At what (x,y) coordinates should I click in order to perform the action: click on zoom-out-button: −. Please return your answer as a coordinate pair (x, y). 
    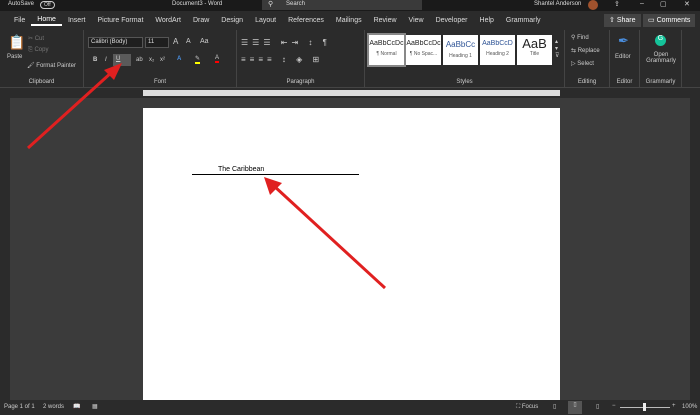
    Looking at the image, I should click on (614, 406).